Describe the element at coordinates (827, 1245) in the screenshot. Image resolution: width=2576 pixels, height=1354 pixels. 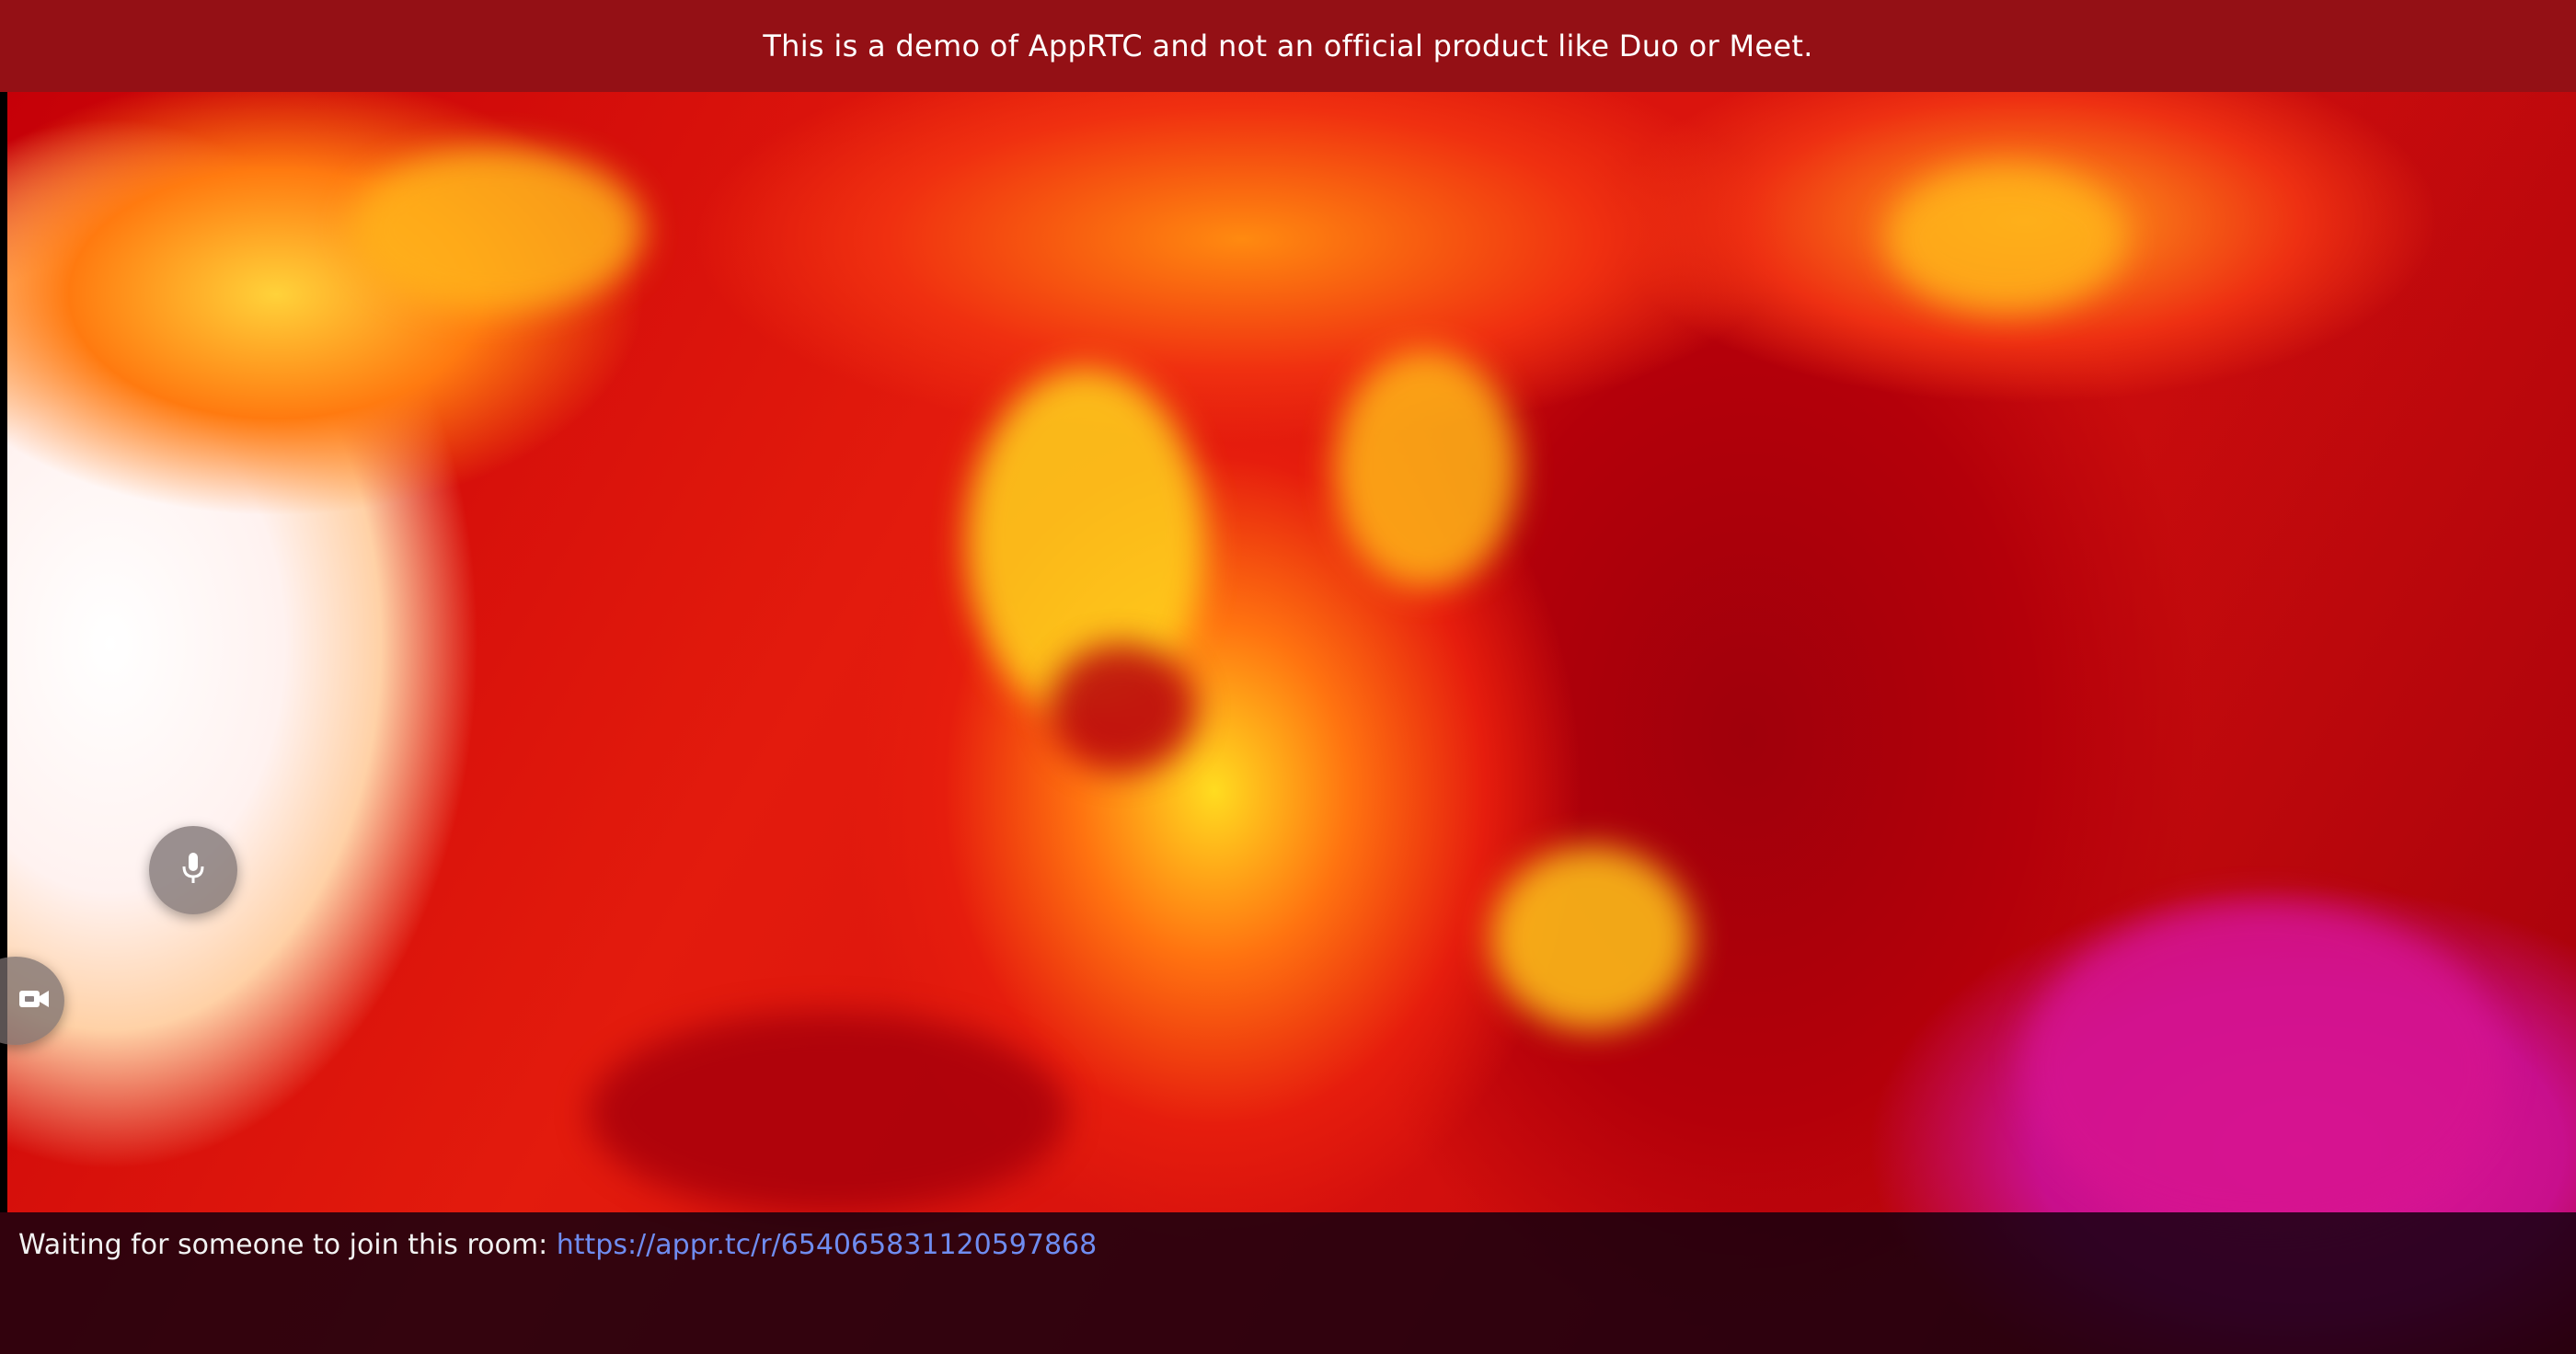
I see `room-link: https://appr.tc/r/654065831120597868` at that location.